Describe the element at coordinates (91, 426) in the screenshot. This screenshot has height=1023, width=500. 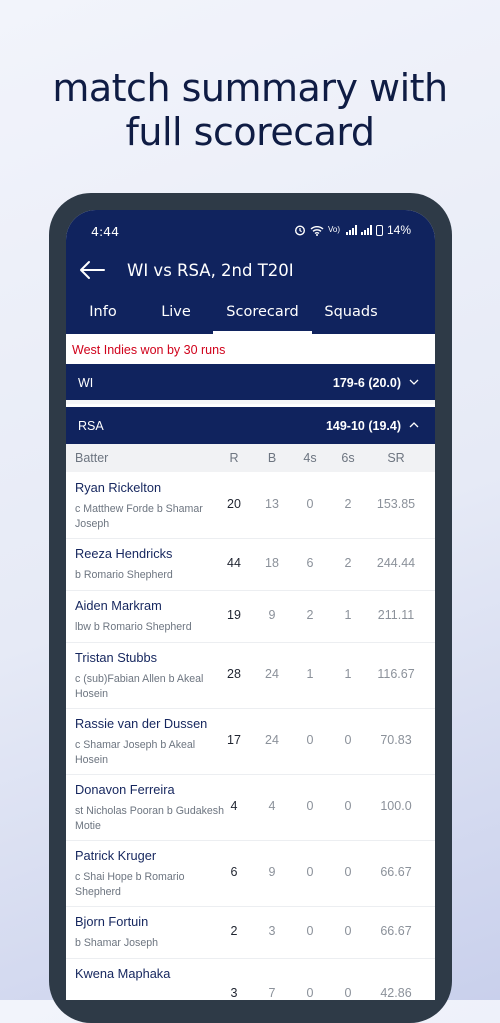
I see `innings-team: RSA` at that location.